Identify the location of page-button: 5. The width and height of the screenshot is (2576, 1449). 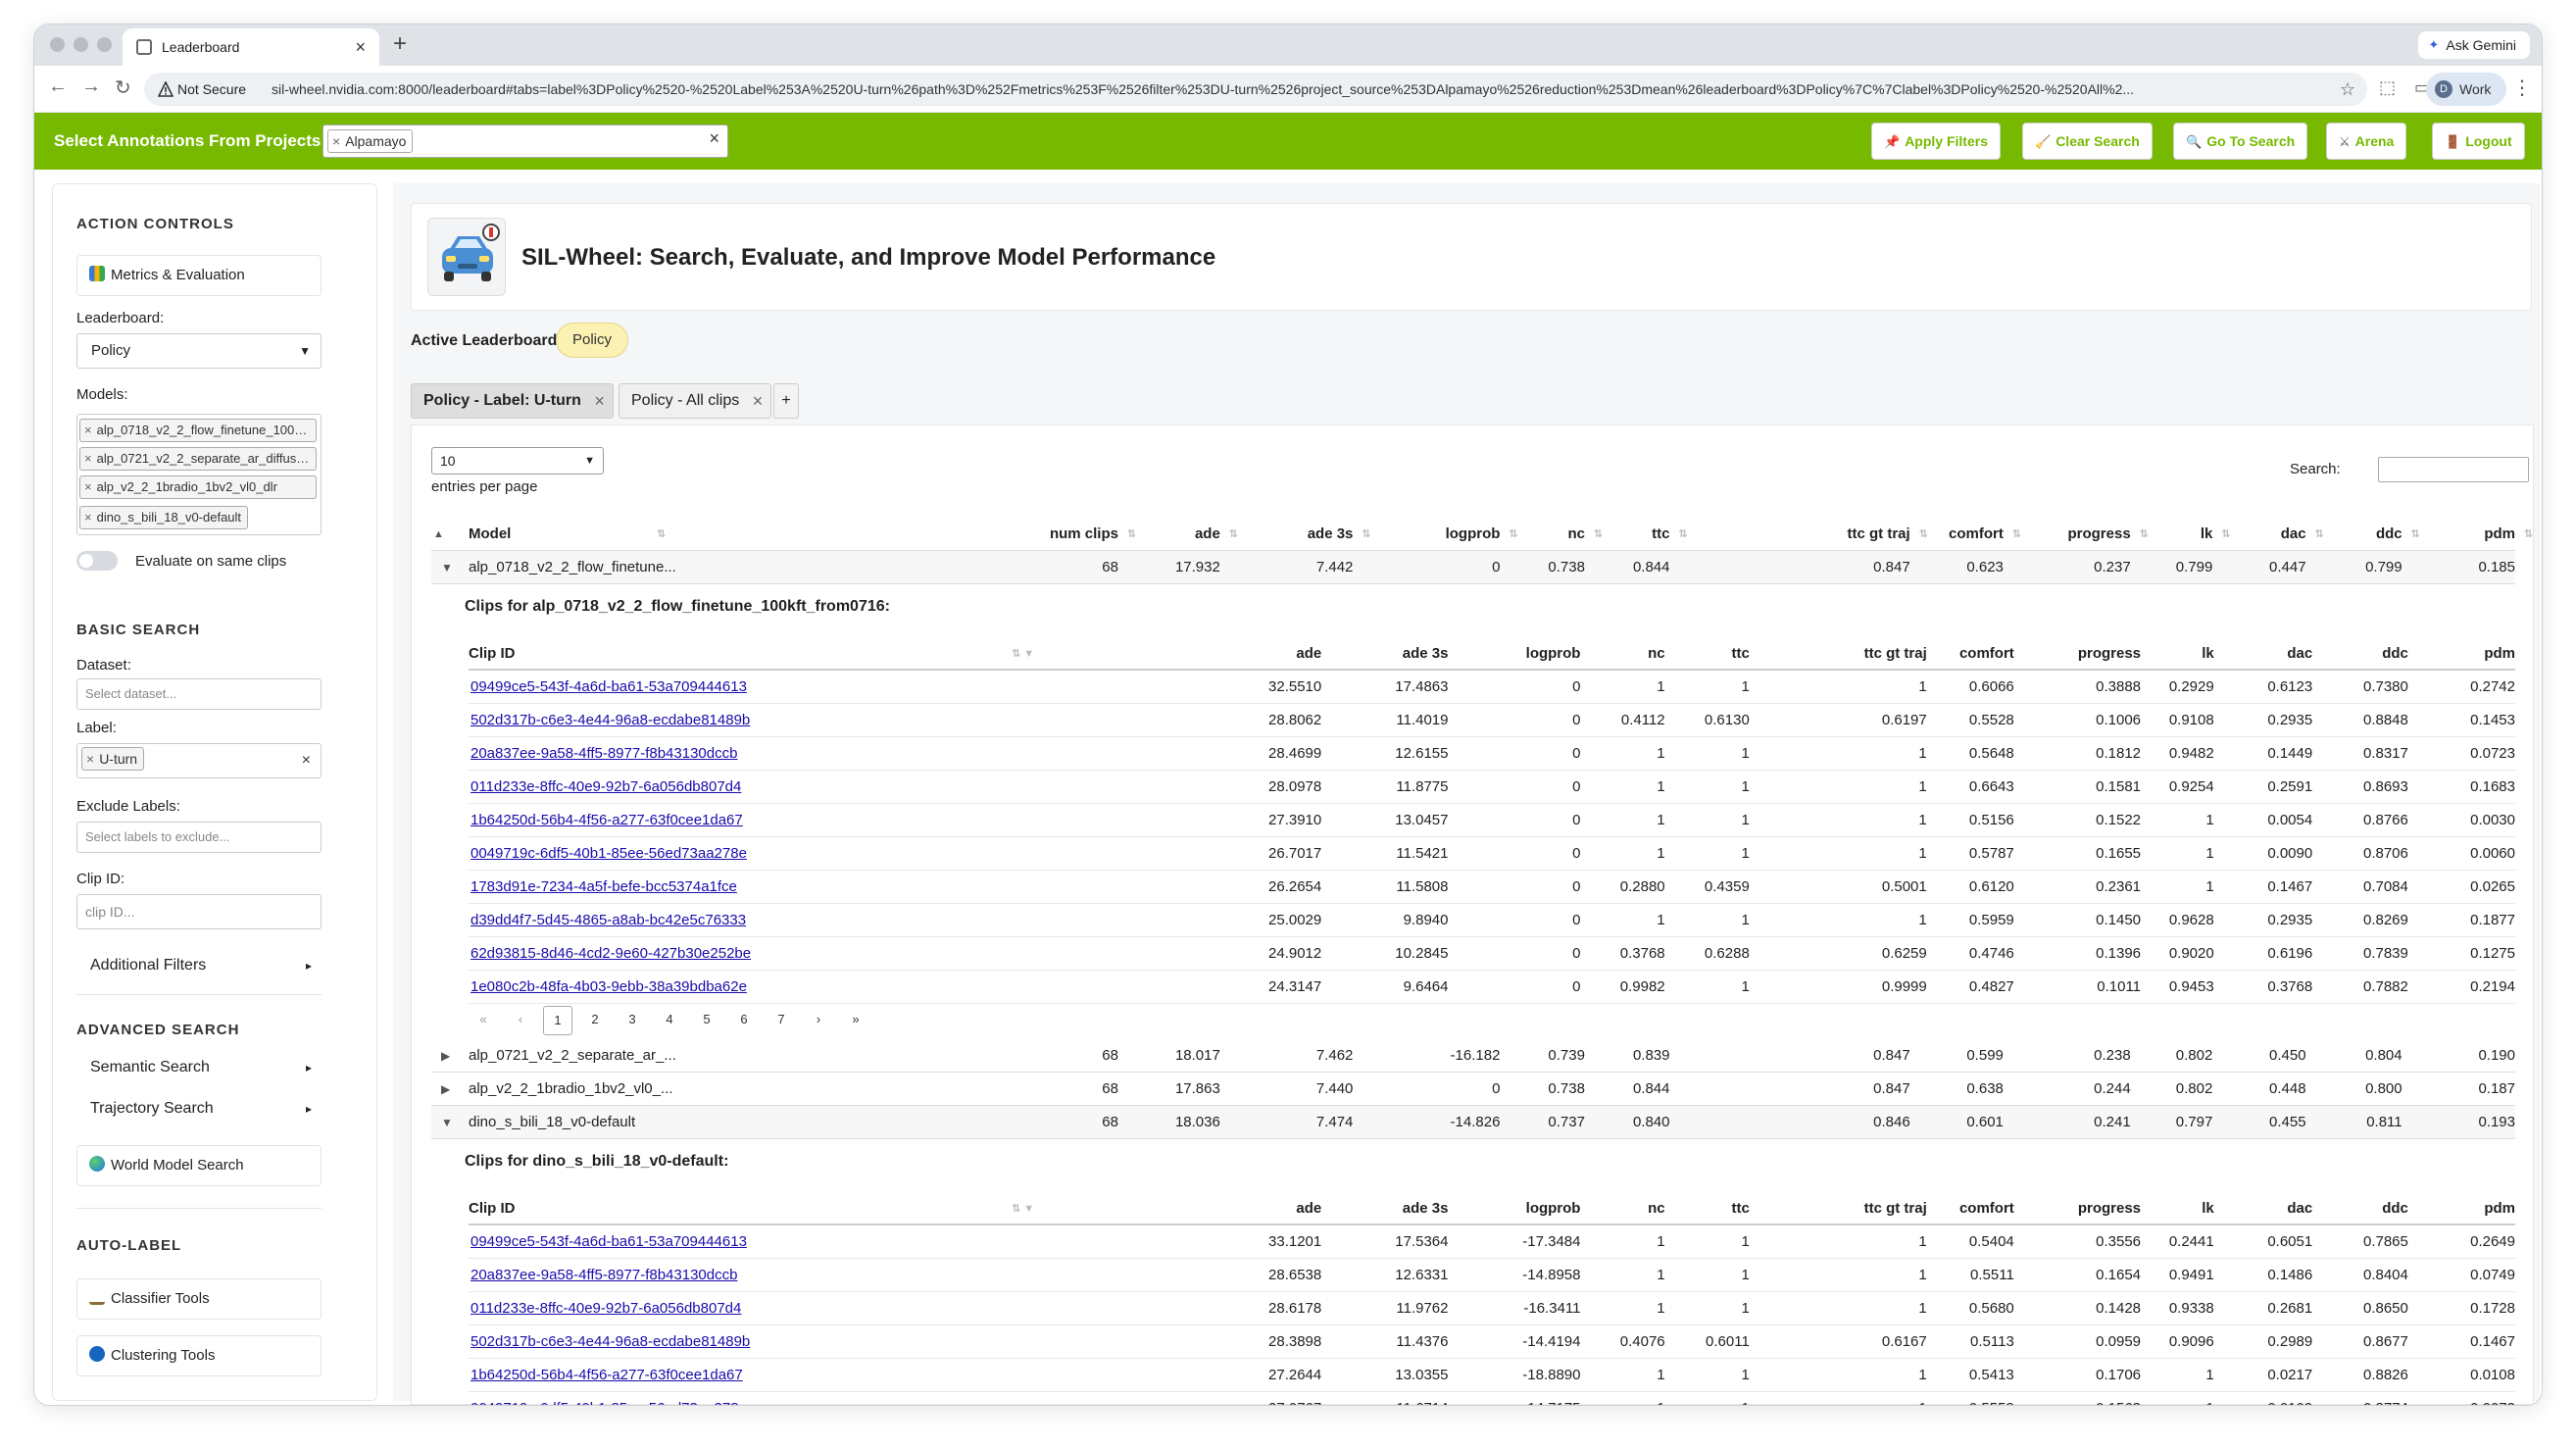
(706, 1020).